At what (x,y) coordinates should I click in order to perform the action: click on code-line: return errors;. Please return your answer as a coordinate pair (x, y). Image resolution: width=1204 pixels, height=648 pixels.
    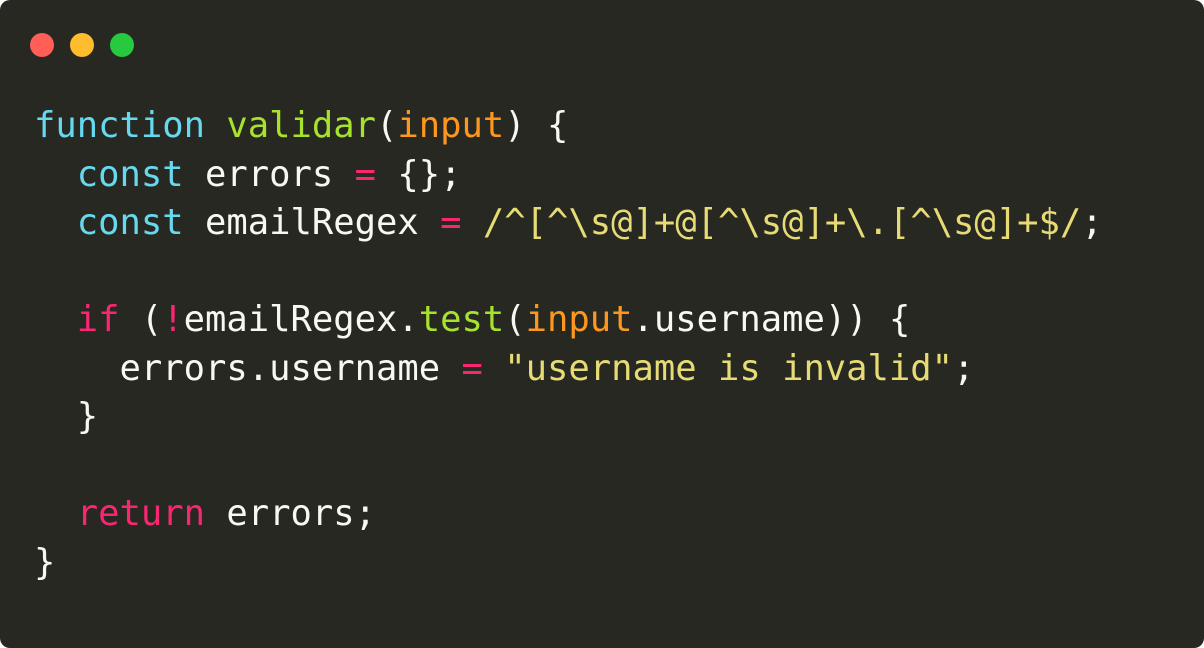
    Looking at the image, I should click on (568, 514).